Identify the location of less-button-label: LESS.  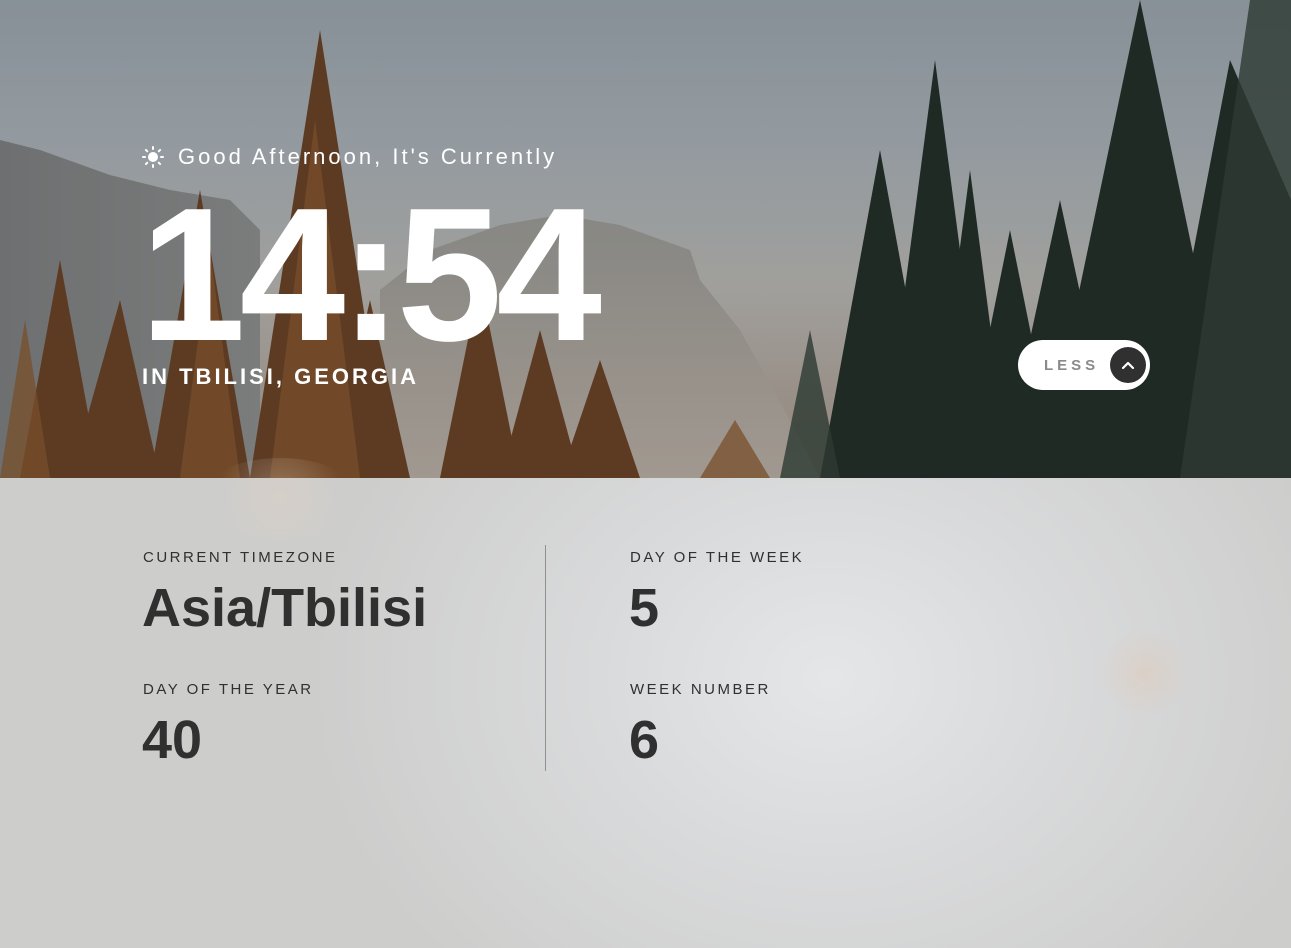
(1072, 365).